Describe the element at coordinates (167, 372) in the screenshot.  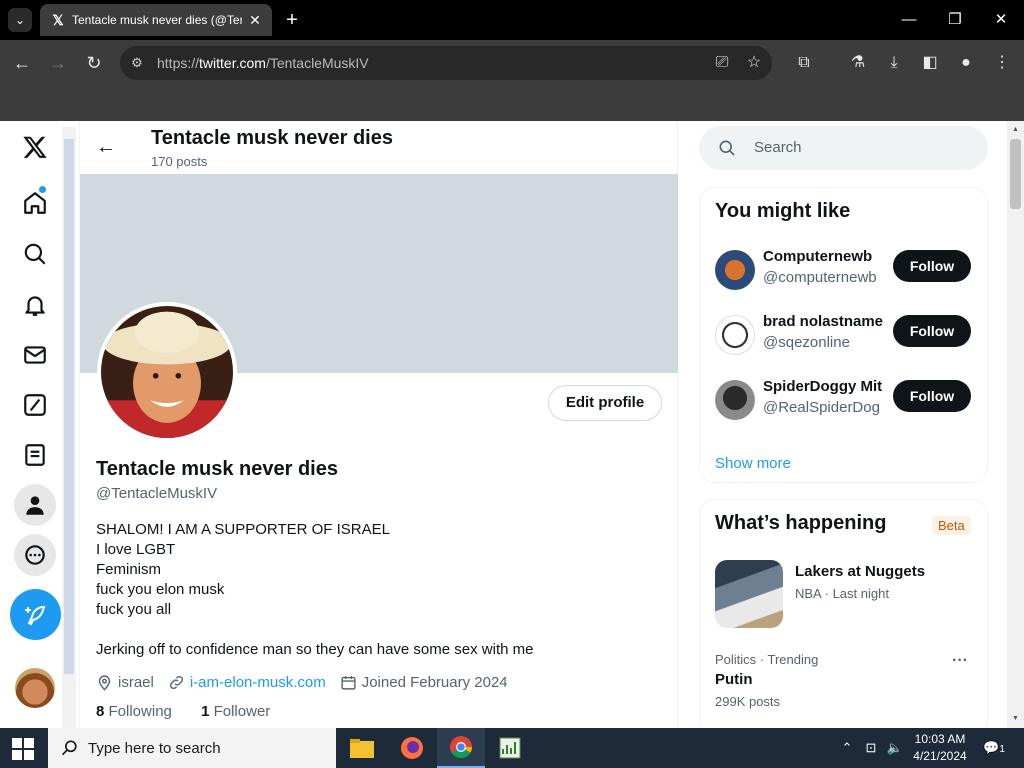
I see `profile-avatar` at that location.